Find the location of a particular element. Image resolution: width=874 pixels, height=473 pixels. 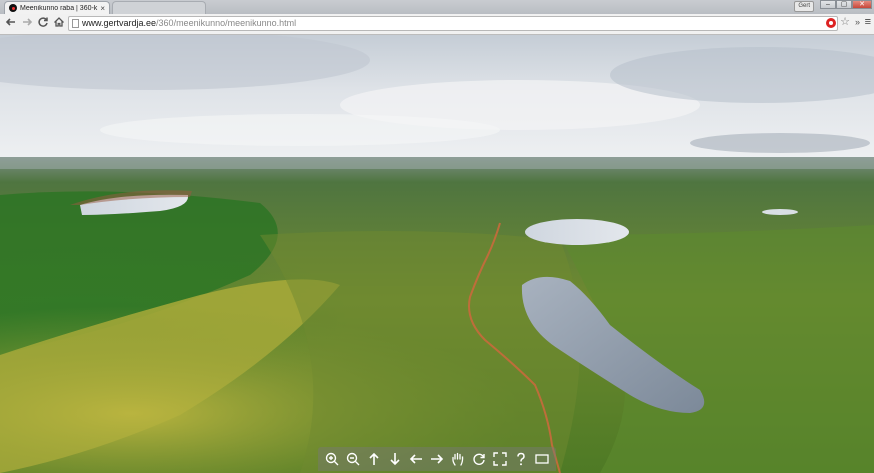

chevron-right-double-icon: » is located at coordinates (857, 22).